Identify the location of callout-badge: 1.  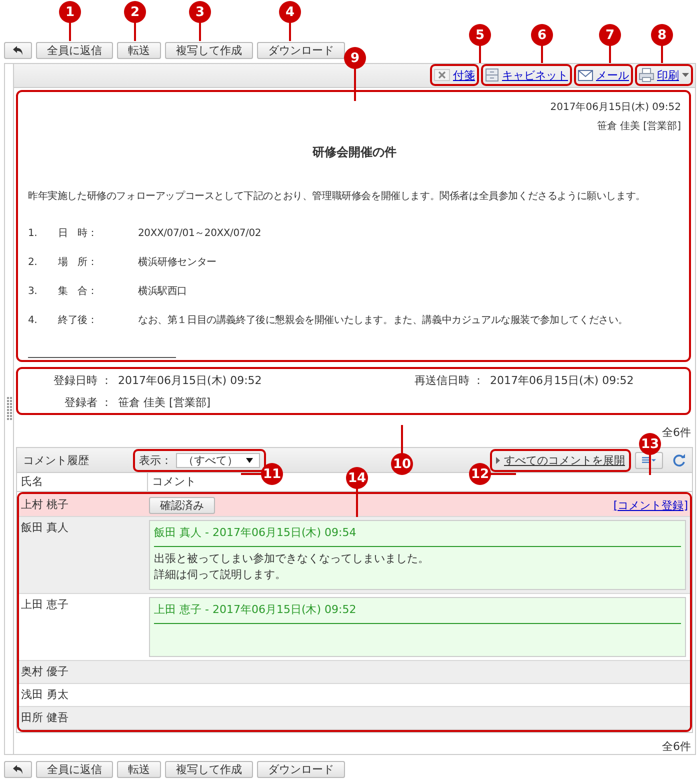
(70, 12).